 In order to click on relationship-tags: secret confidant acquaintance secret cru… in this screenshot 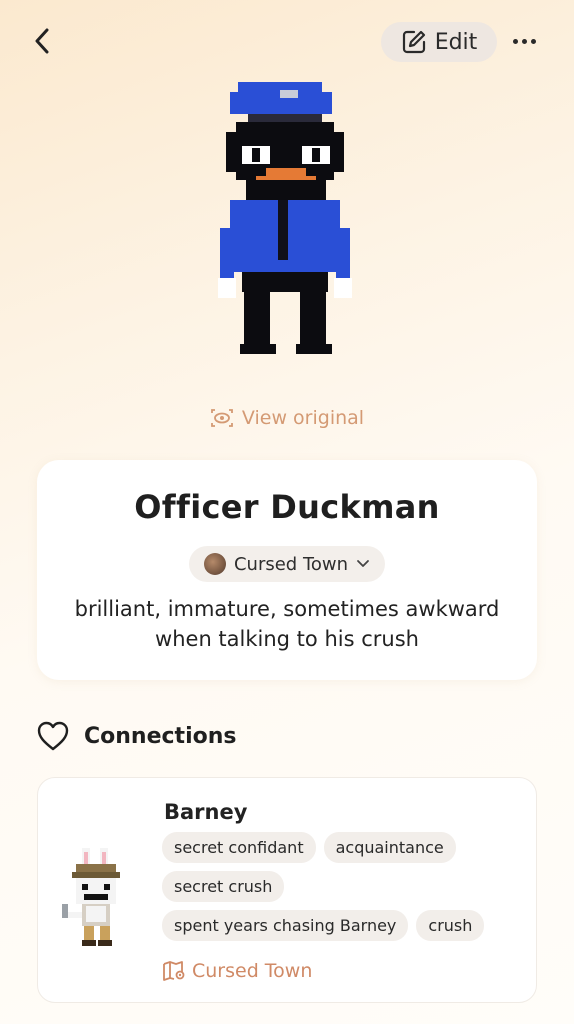, I will do `click(342, 890)`.